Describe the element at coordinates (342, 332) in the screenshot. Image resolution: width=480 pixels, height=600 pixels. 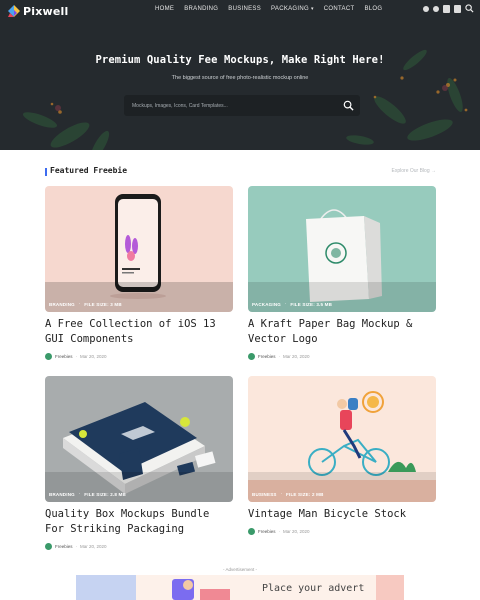
I see `post-title: A Kraft Paper Bag Mockup & Vector Logo` at that location.